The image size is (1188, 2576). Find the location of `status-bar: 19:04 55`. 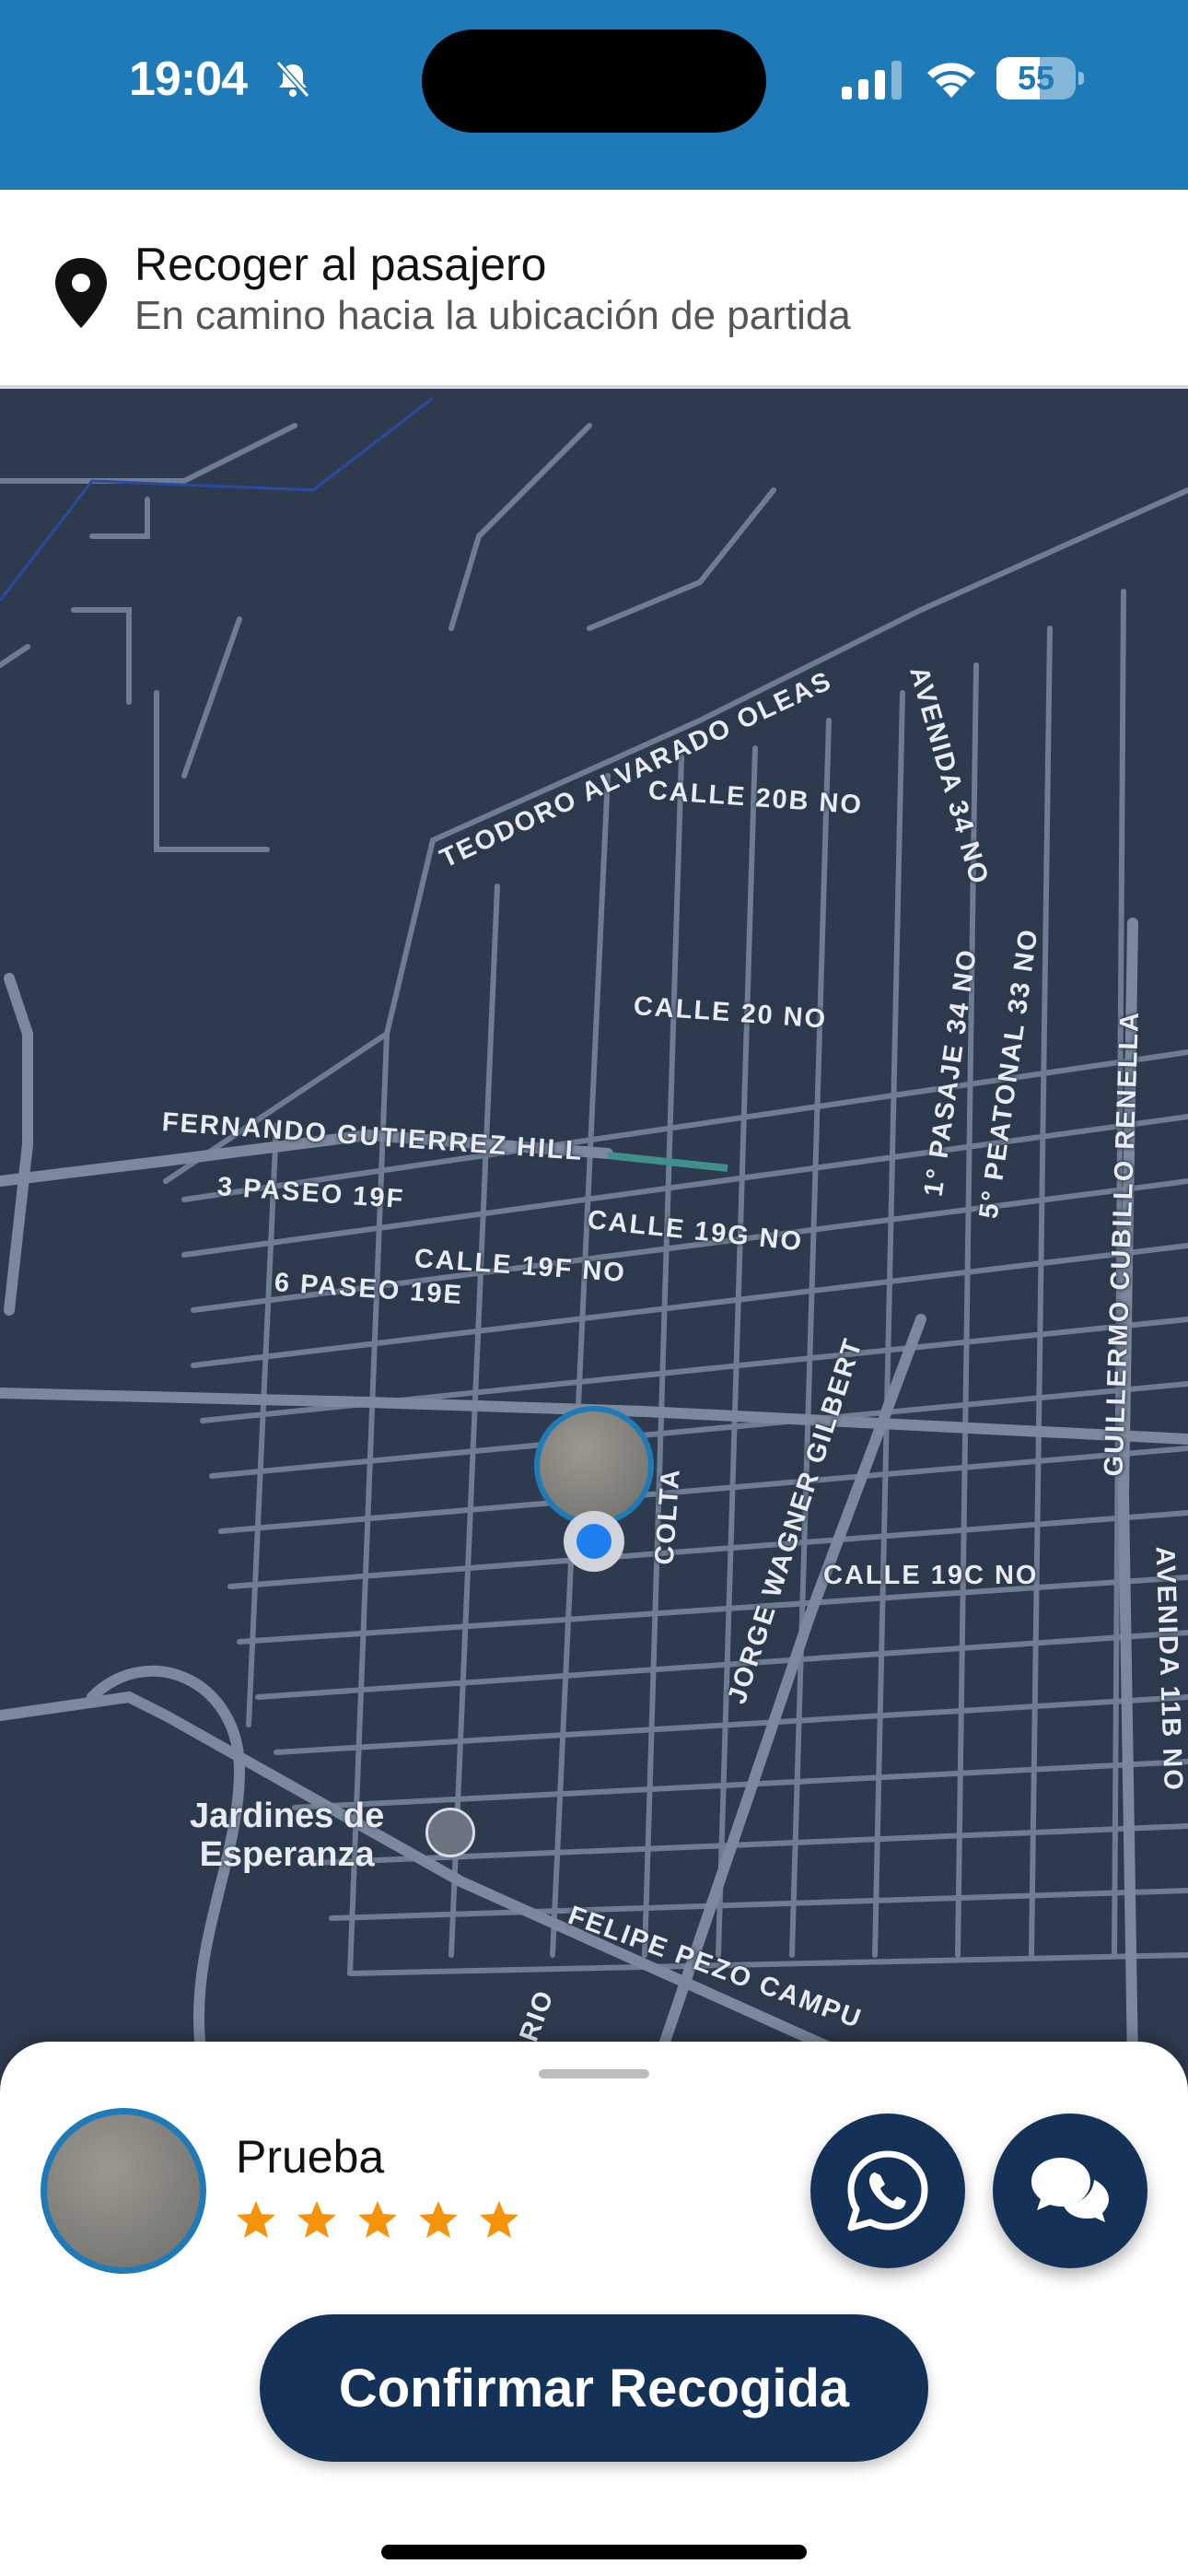

status-bar: 19:04 55 is located at coordinates (594, 95).